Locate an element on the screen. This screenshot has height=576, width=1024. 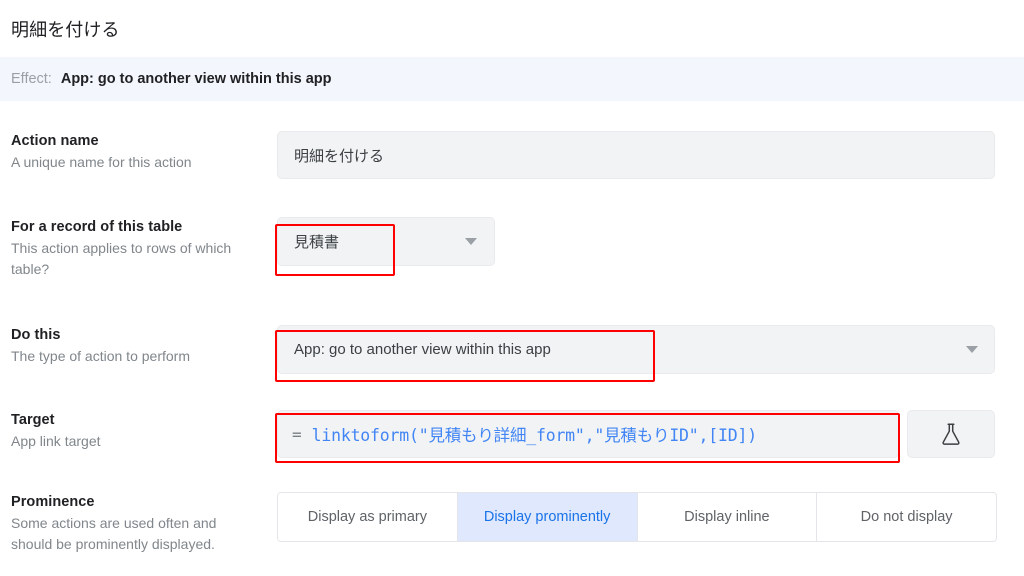
record-table-dropdown-button is located at coordinates (471, 241).